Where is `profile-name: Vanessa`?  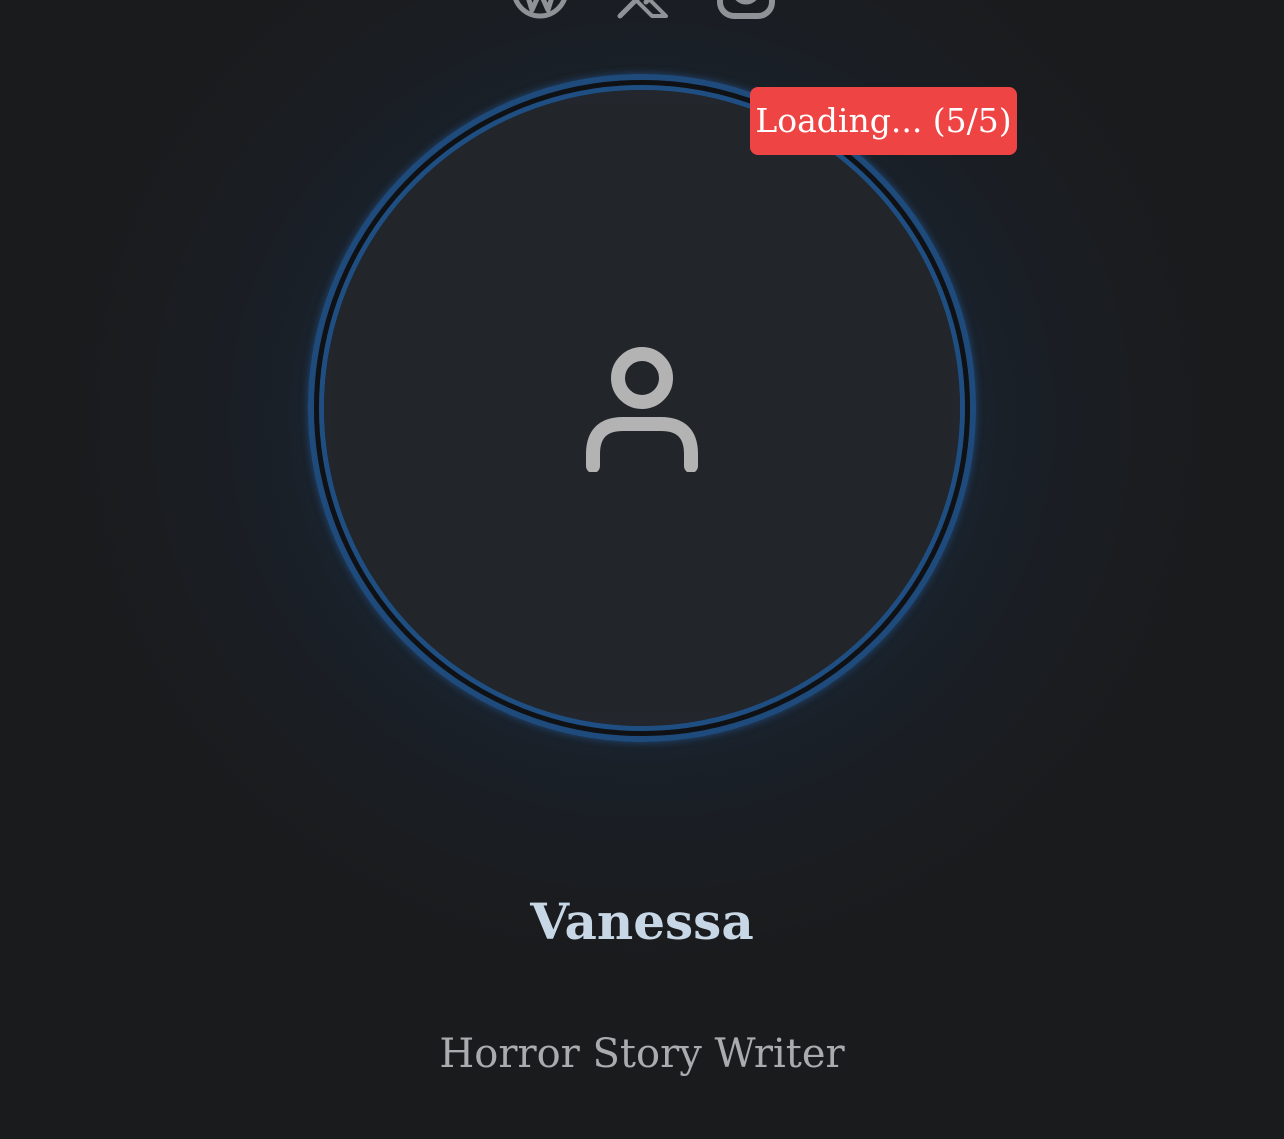
profile-name: Vanessa is located at coordinates (642, 921).